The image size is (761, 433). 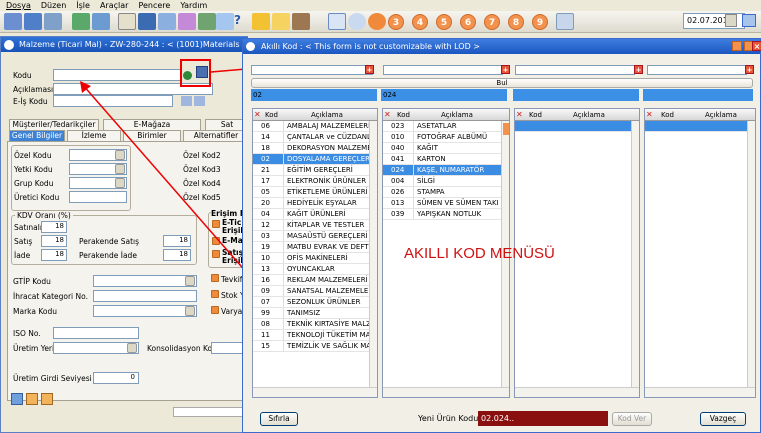 I want to click on filter-3-clear-icon: +, so click(x=638, y=69).